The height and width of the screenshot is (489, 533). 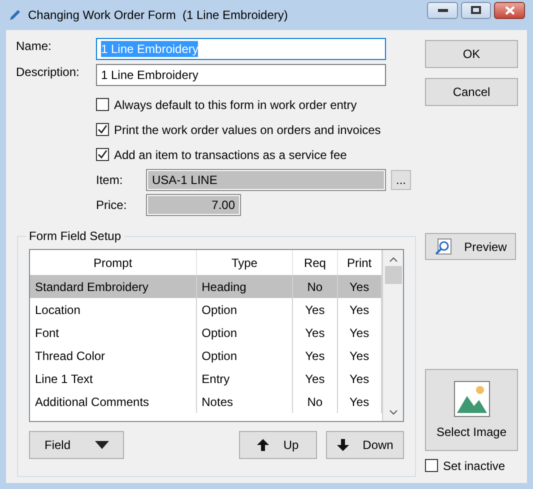 I want to click on table-cell: Notes, so click(x=244, y=401).